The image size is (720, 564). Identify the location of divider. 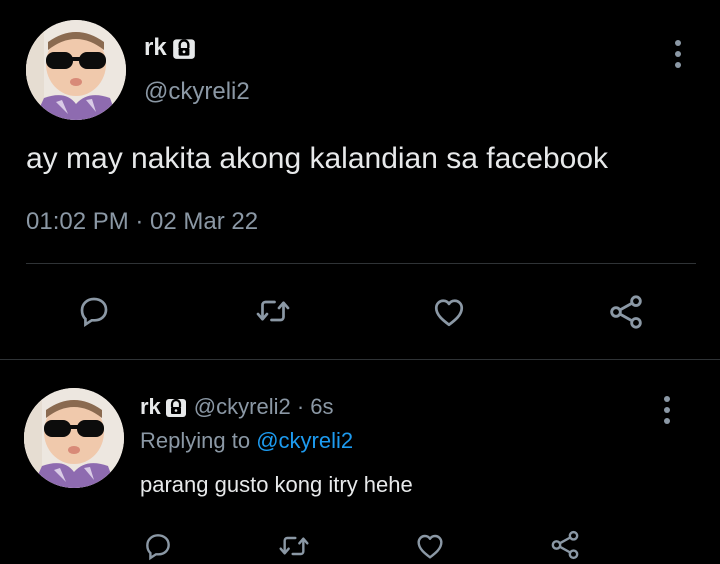
(361, 263).